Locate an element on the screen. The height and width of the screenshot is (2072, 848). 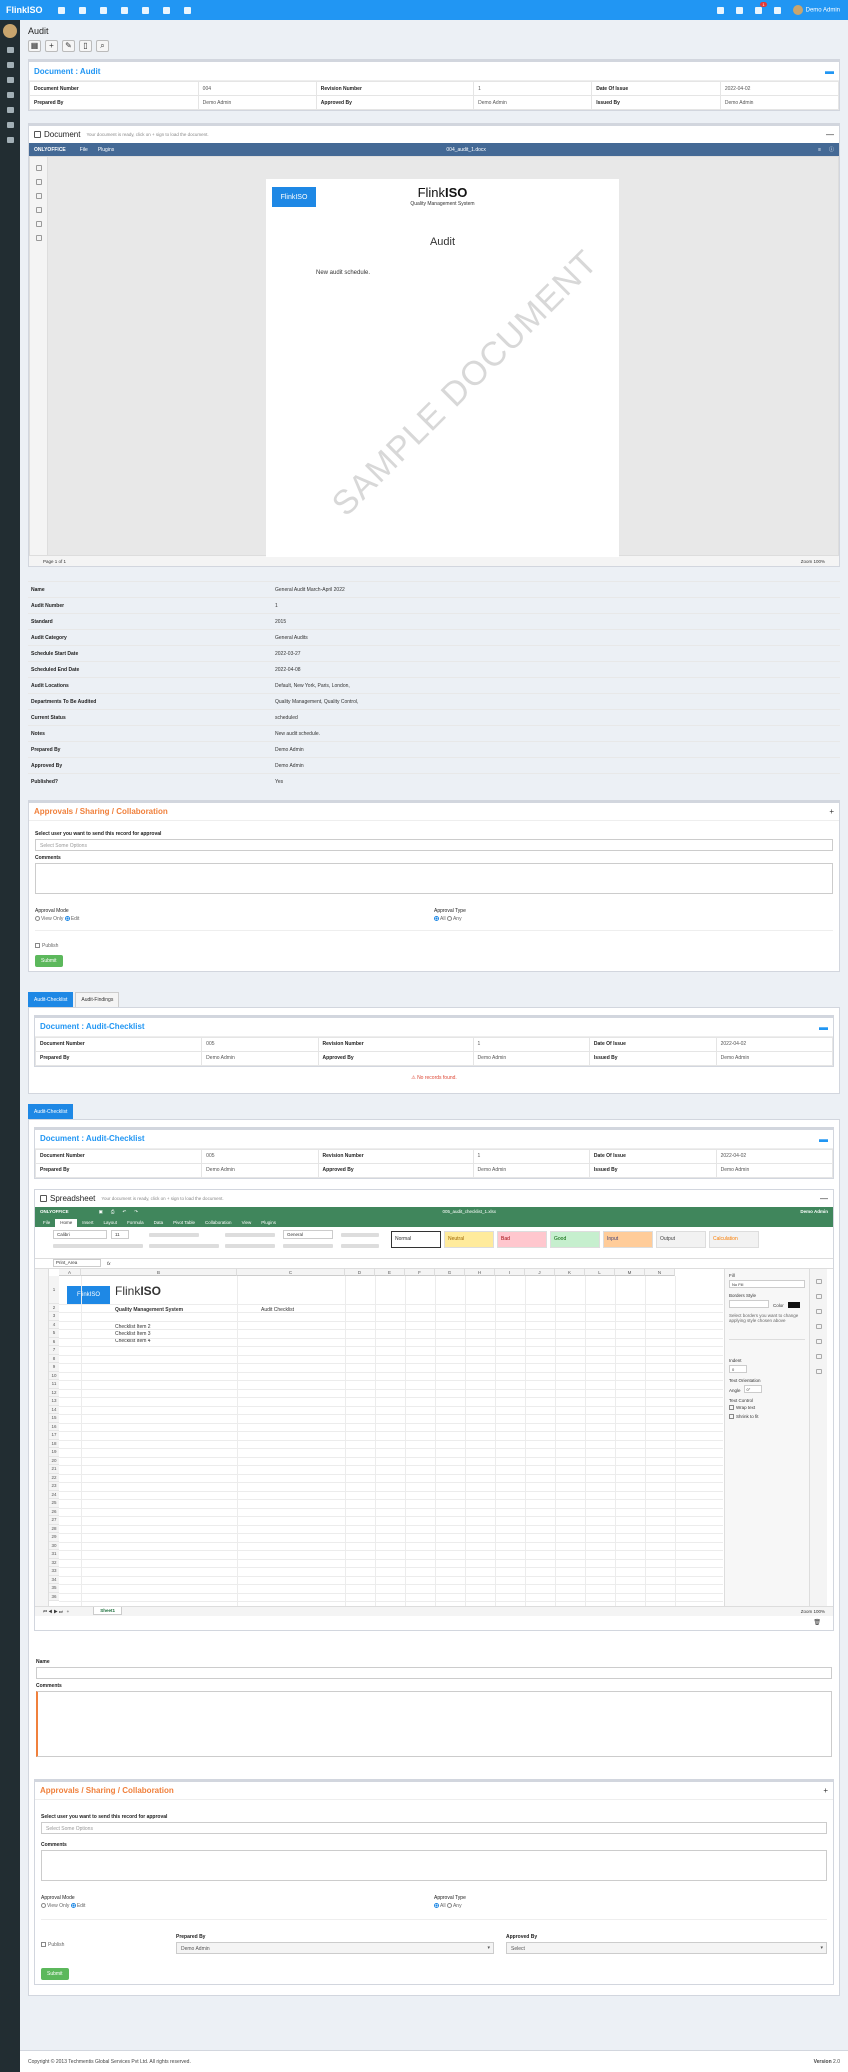
mode-view-only: View Only is located at coordinates (49, 919).